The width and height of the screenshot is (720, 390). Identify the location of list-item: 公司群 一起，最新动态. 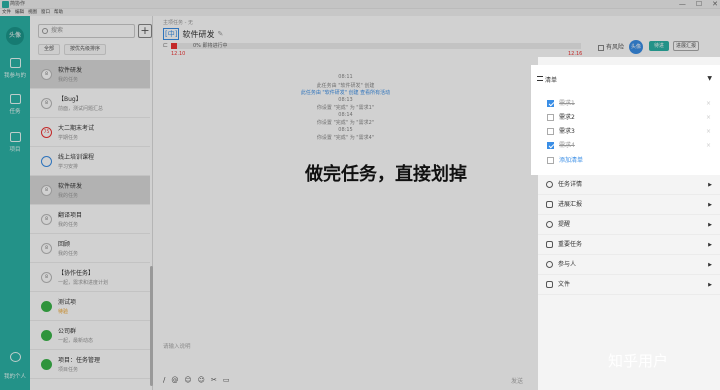
(90, 335).